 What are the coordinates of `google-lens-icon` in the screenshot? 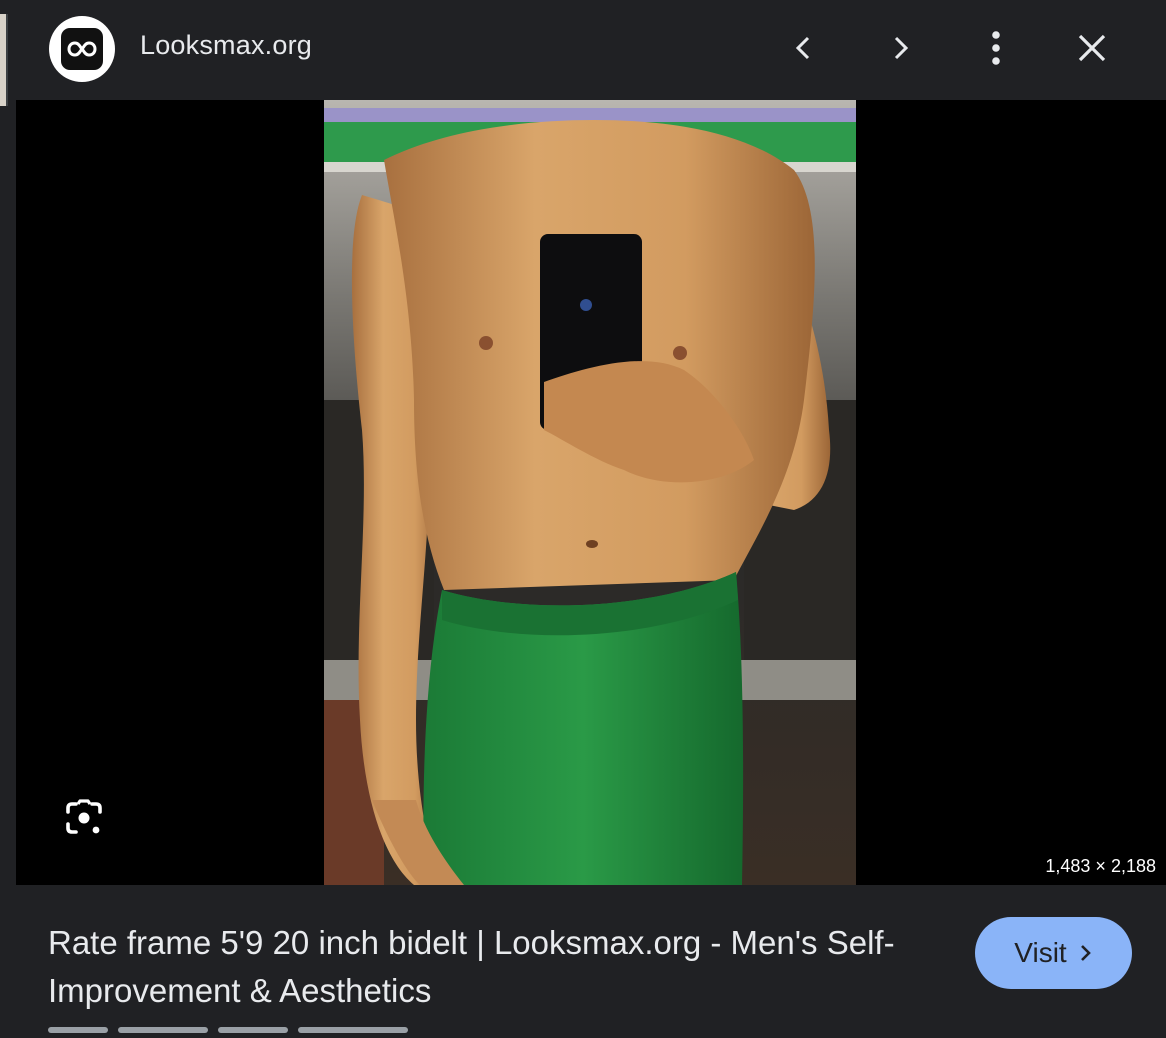 It's located at (84, 816).